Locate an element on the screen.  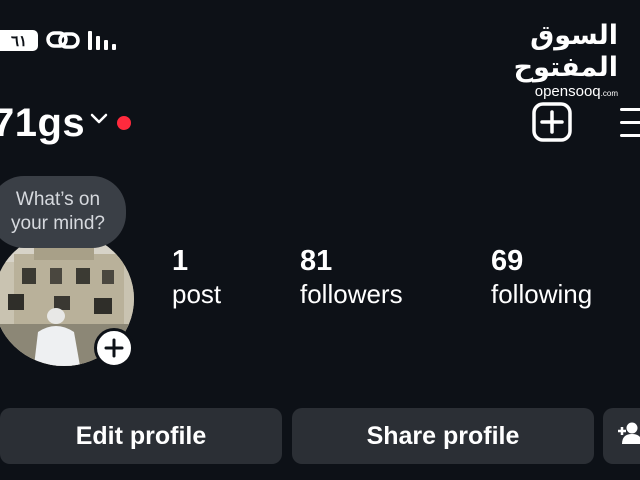
add-person-icon is located at coordinates (628, 436).